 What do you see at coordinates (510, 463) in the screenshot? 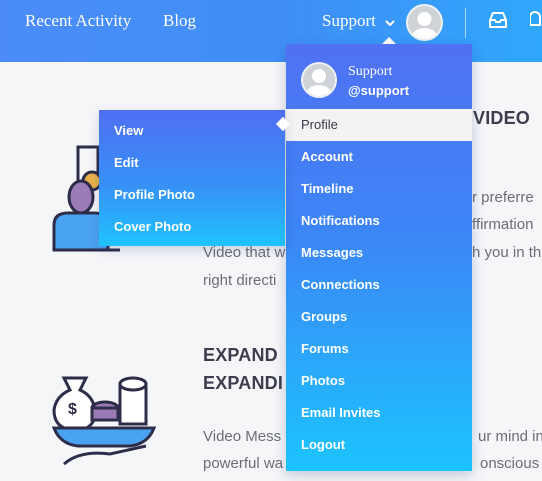
I see `body-text-line: onscious` at bounding box center [510, 463].